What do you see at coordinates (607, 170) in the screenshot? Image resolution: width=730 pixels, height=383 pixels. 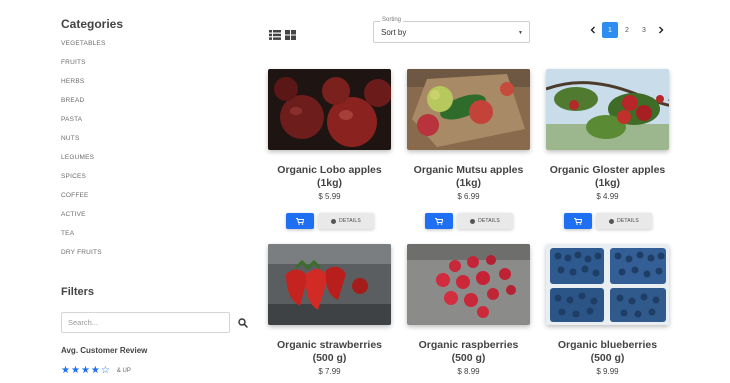 I see `product-name: Organic Gloster apples` at bounding box center [607, 170].